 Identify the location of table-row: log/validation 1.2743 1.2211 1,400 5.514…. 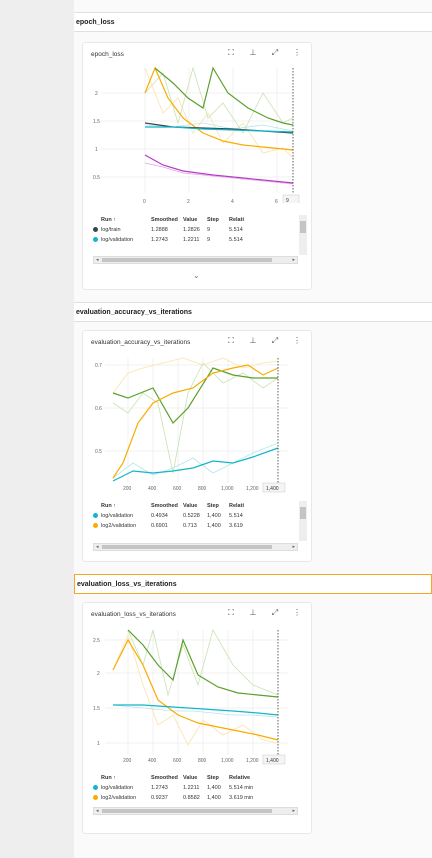
(198, 788).